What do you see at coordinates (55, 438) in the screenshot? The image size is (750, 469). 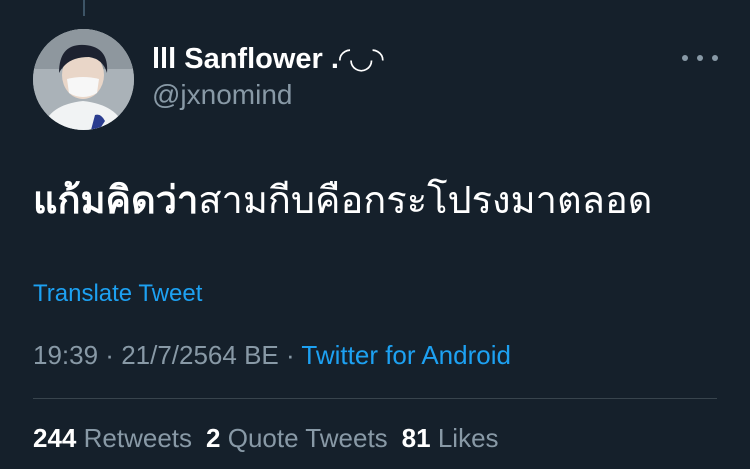 I see `retweets-count: 244` at bounding box center [55, 438].